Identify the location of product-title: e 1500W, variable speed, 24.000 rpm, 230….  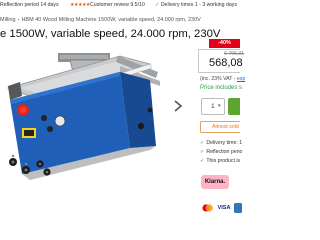
(110, 34).